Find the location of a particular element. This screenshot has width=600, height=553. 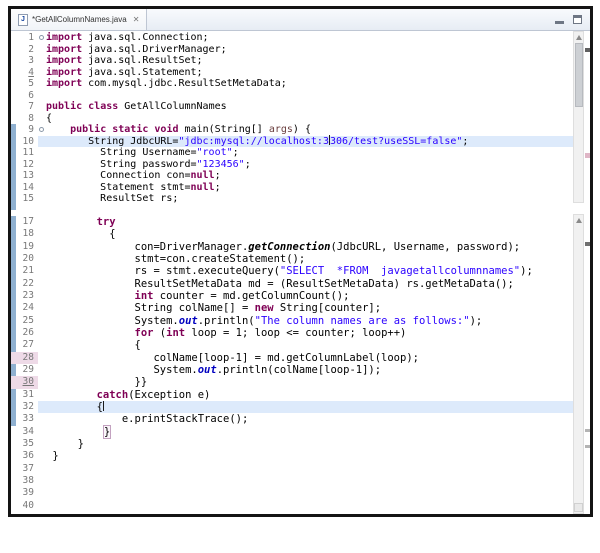

code-line: 7 public class GetAllColumnNames is located at coordinates (292, 107).